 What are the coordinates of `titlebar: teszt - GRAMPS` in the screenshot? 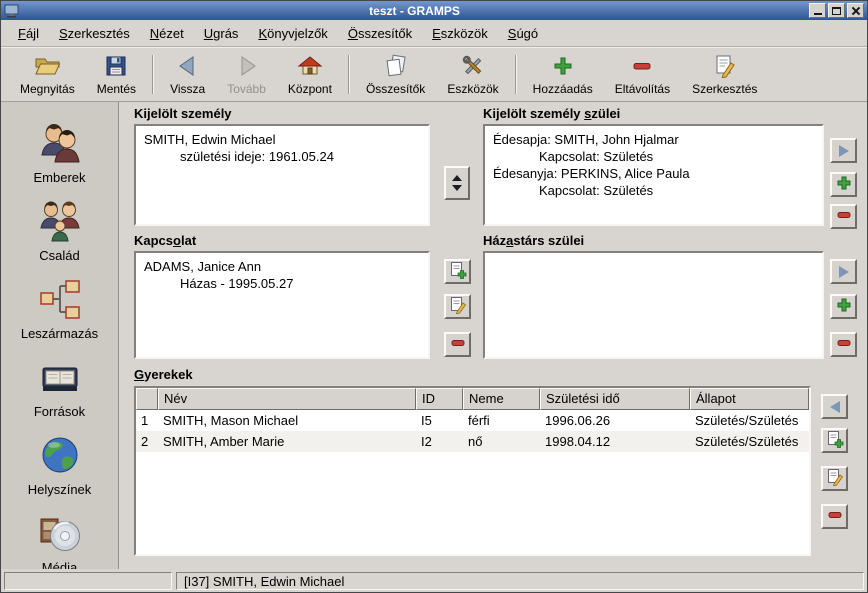 It's located at (434, 10).